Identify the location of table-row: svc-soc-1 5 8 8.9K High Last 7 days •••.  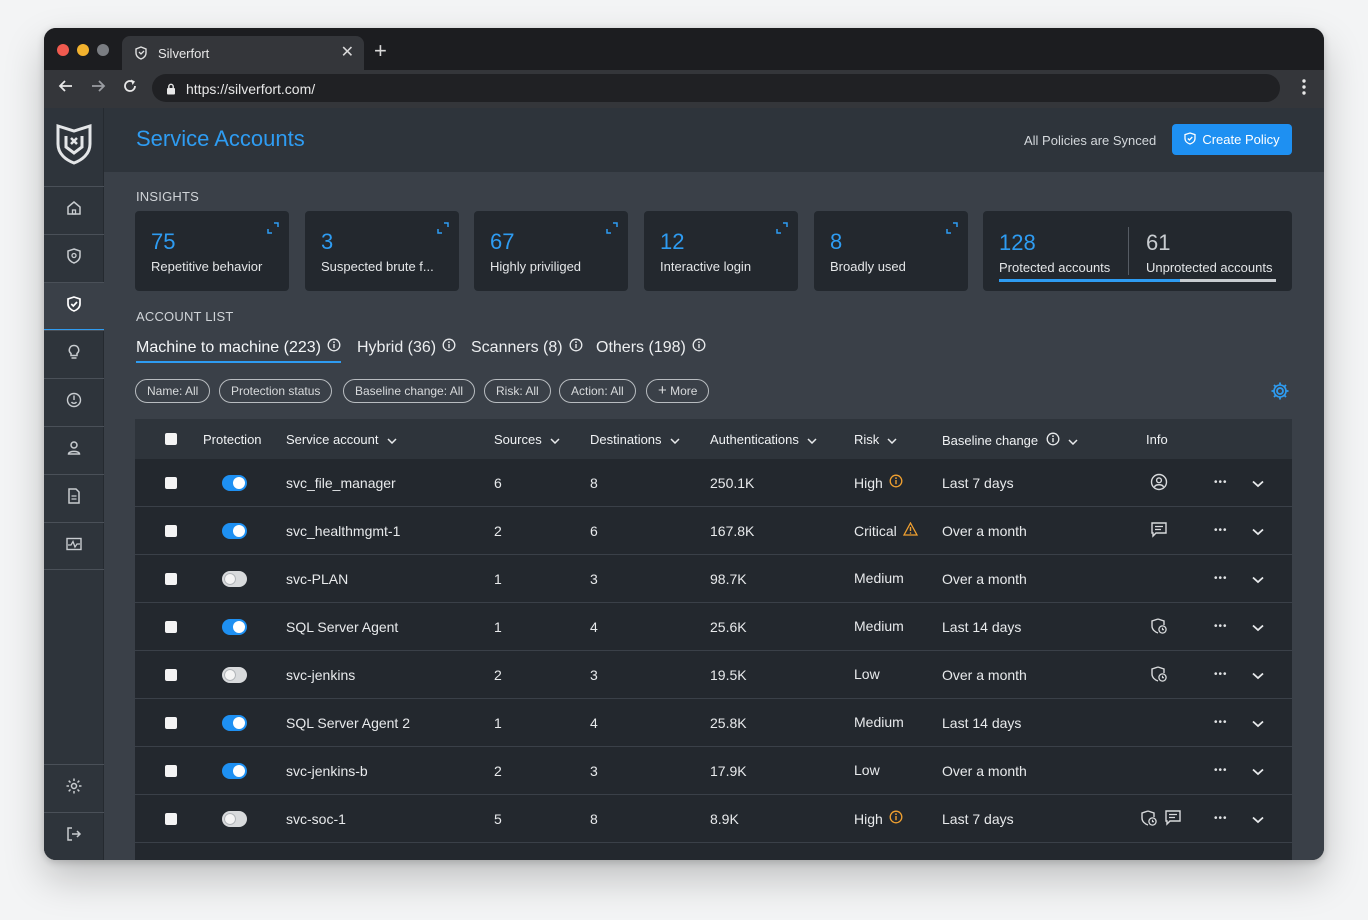
(713, 819).